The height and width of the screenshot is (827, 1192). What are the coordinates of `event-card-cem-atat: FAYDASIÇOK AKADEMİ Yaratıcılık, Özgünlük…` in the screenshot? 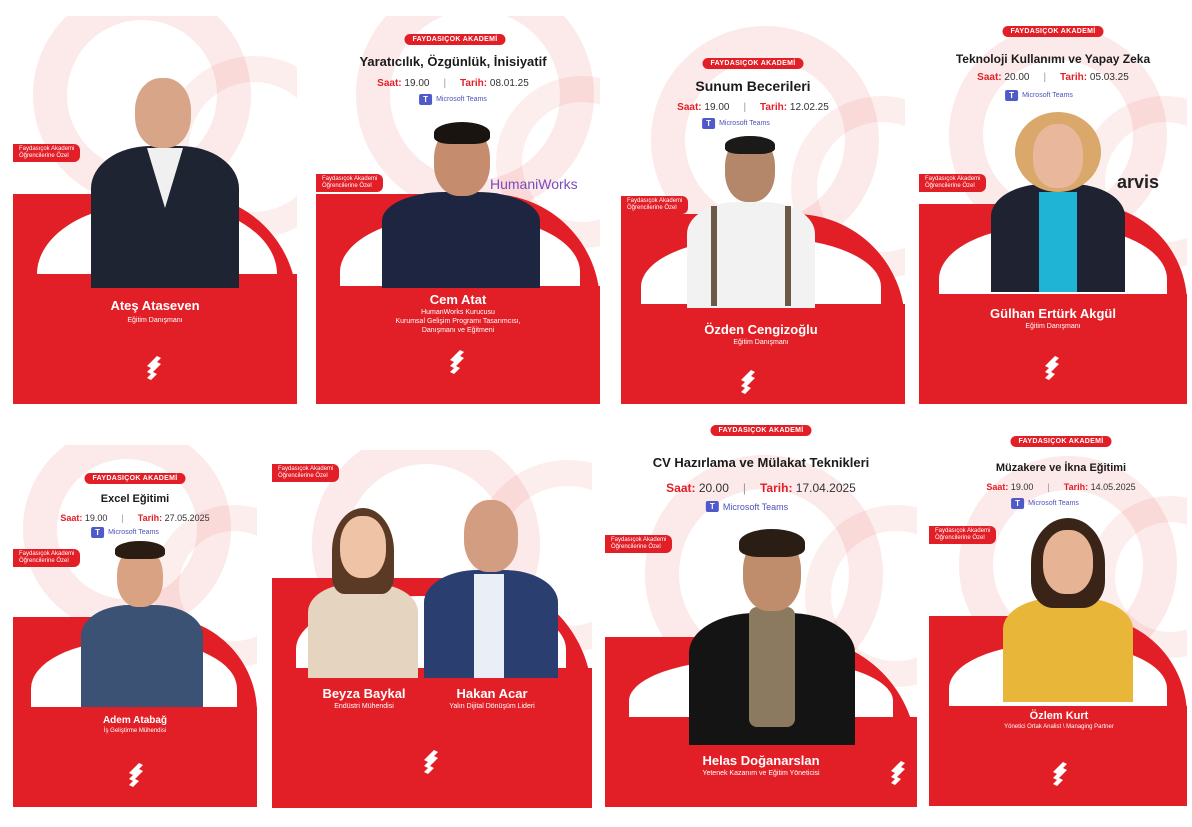 It's located at (458, 210).